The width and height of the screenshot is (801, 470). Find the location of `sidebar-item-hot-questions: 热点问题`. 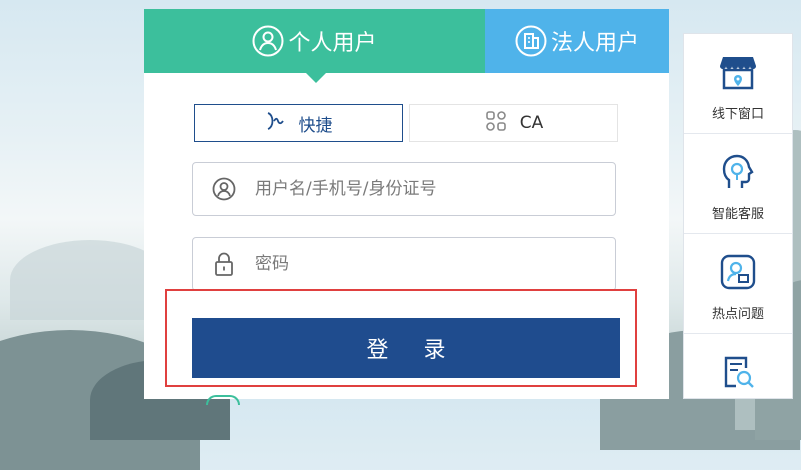

sidebar-item-hot-questions: 热点问题 is located at coordinates (738, 284).